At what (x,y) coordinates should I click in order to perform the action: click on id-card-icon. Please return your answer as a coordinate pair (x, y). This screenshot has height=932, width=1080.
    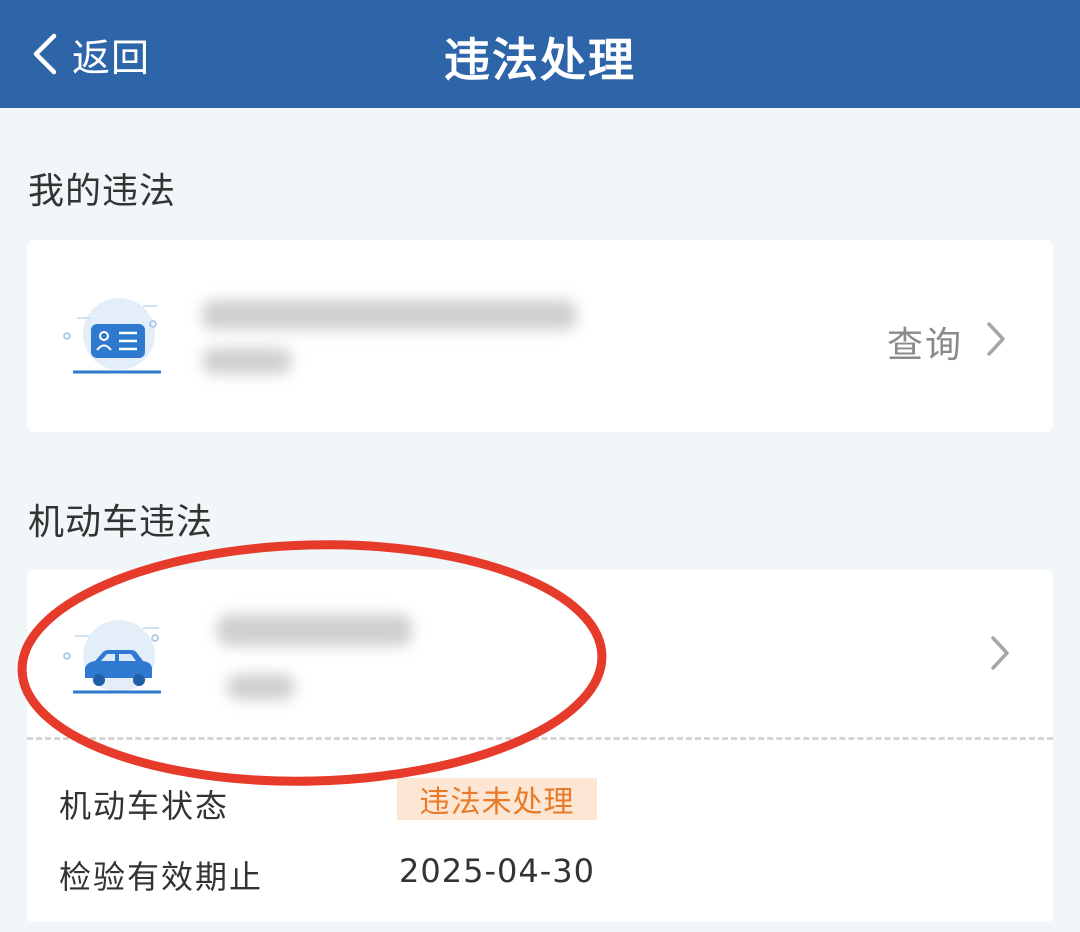
    Looking at the image, I should click on (112, 337).